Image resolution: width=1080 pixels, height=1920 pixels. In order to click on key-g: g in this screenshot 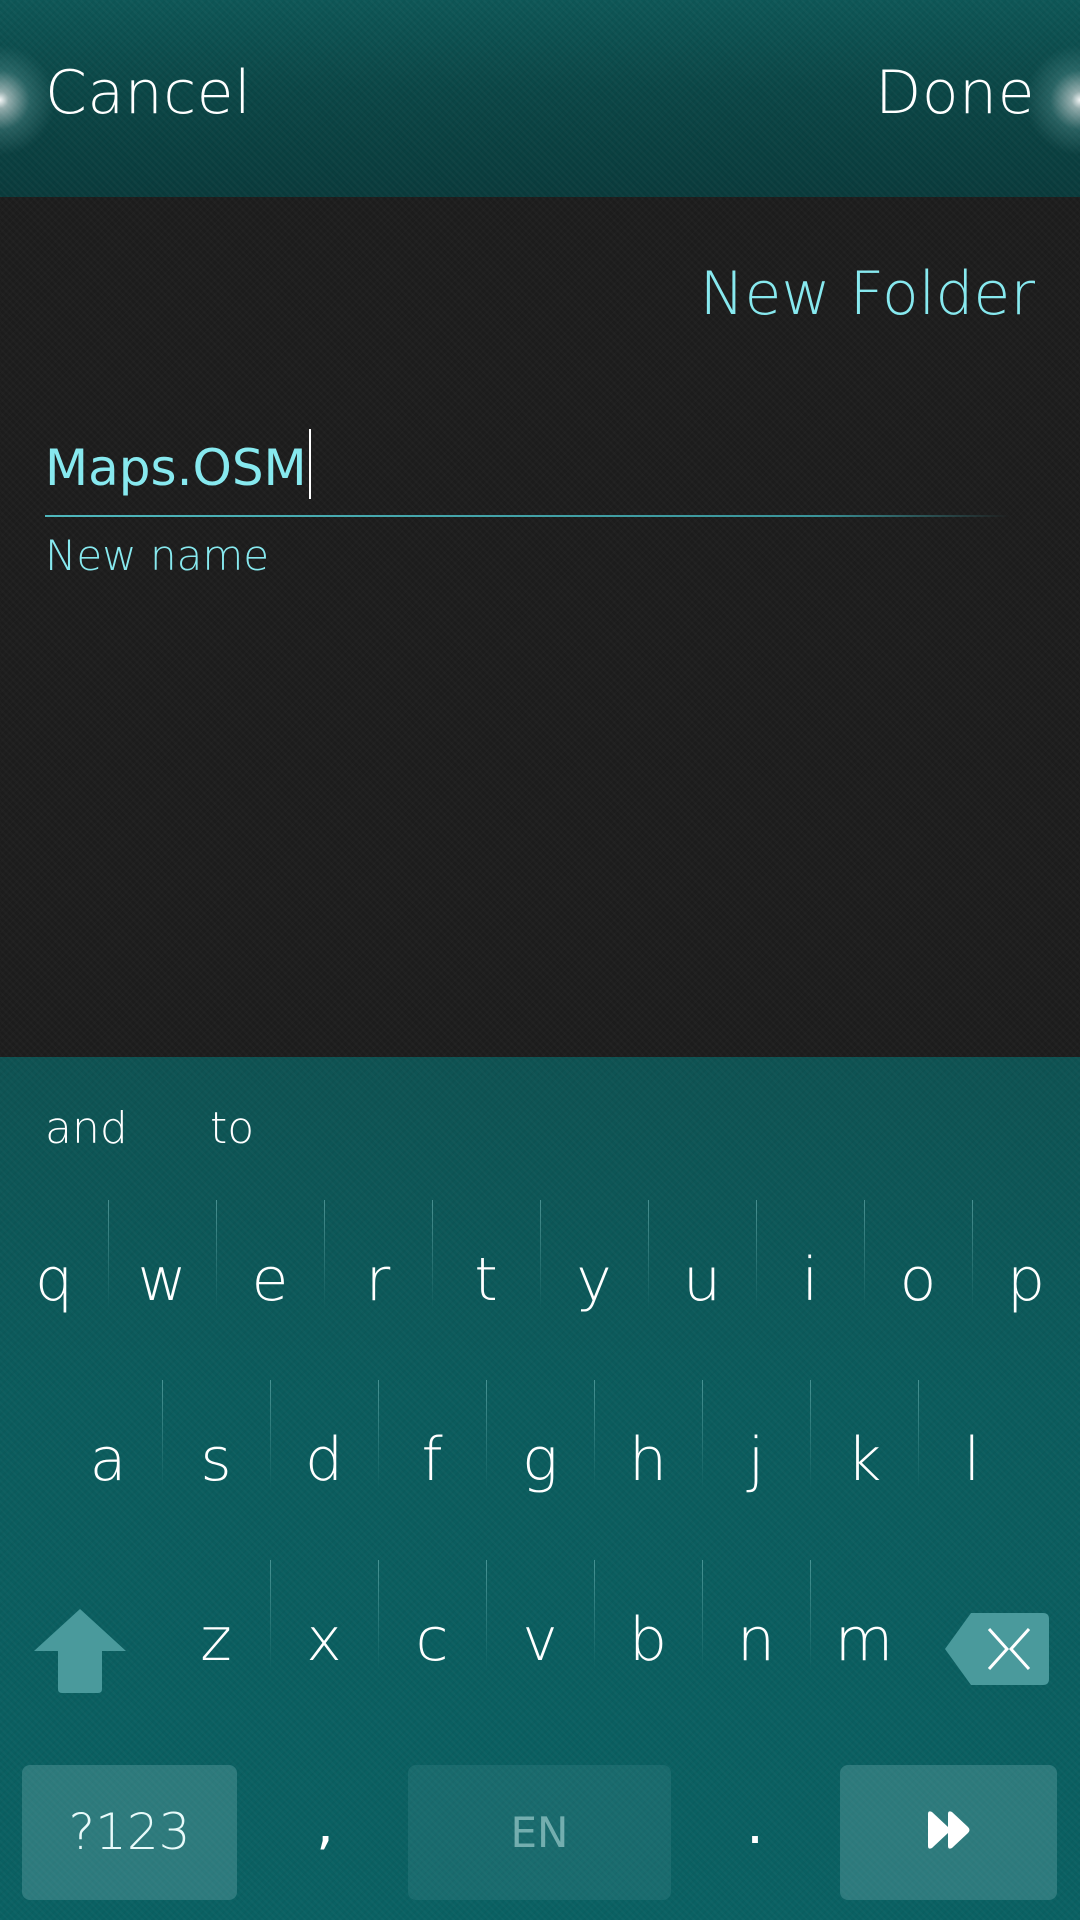, I will do `click(540, 1465)`.